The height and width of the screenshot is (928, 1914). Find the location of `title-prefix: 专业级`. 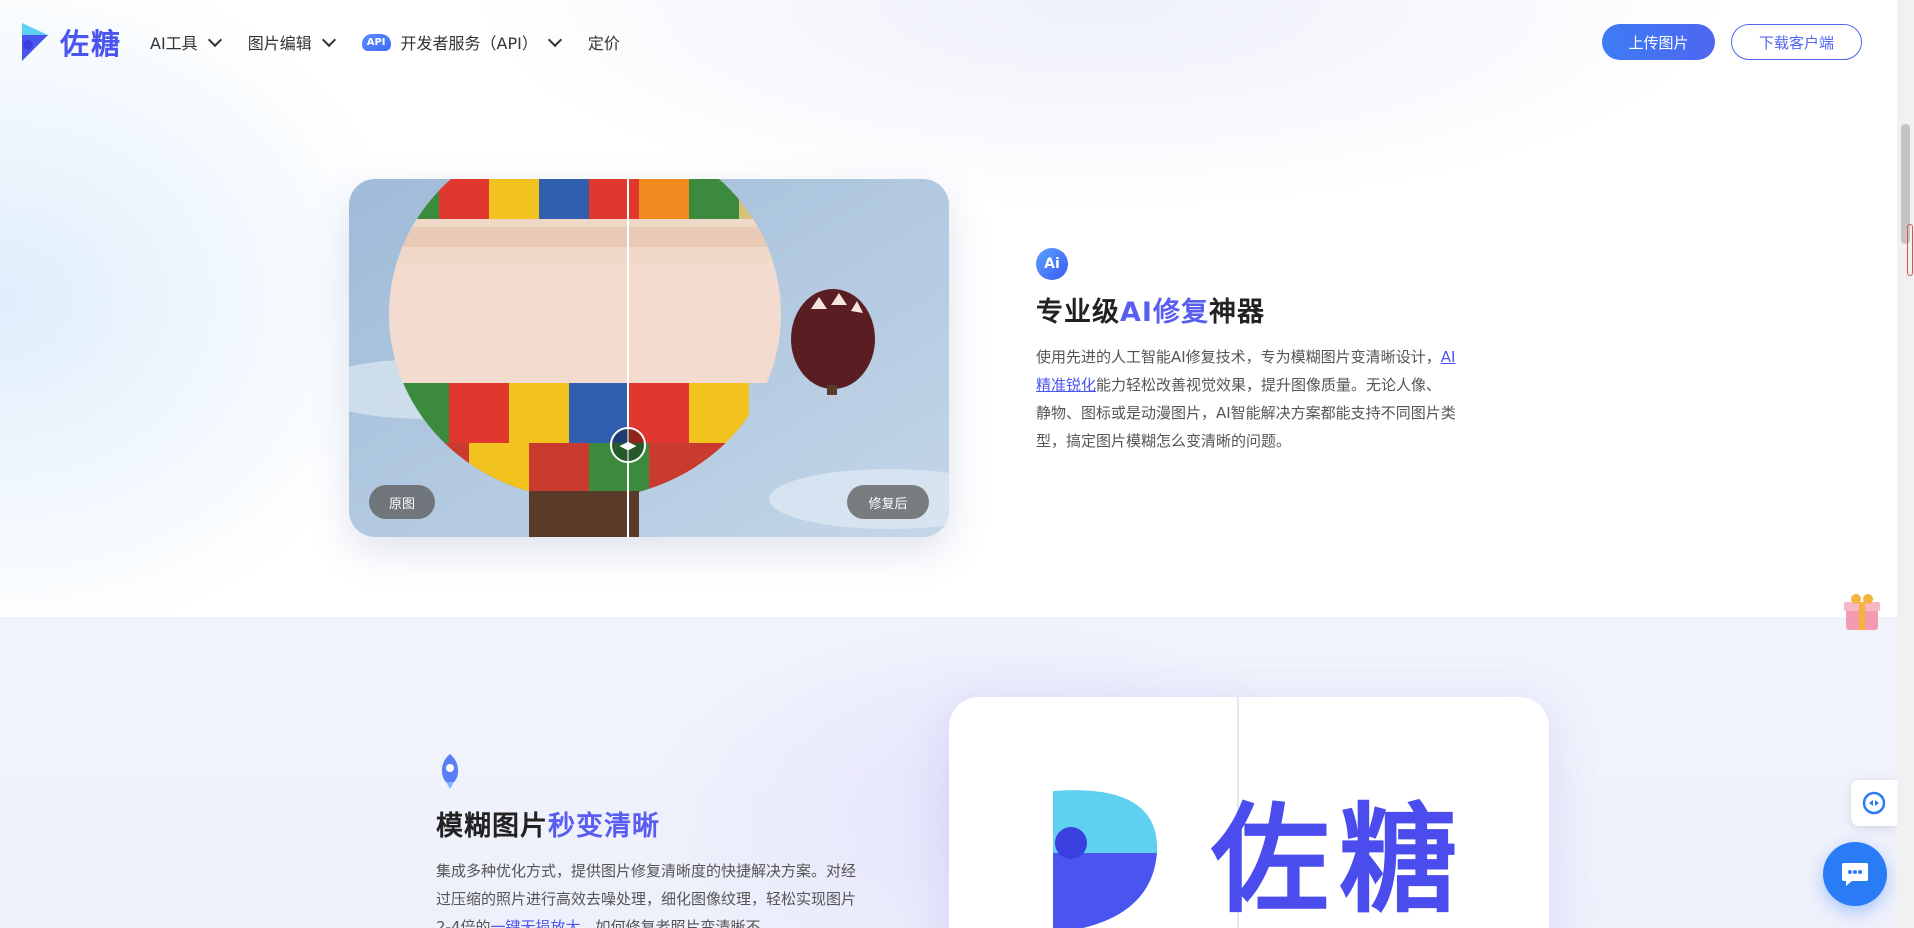

title-prefix: 专业级 is located at coordinates (1078, 312).